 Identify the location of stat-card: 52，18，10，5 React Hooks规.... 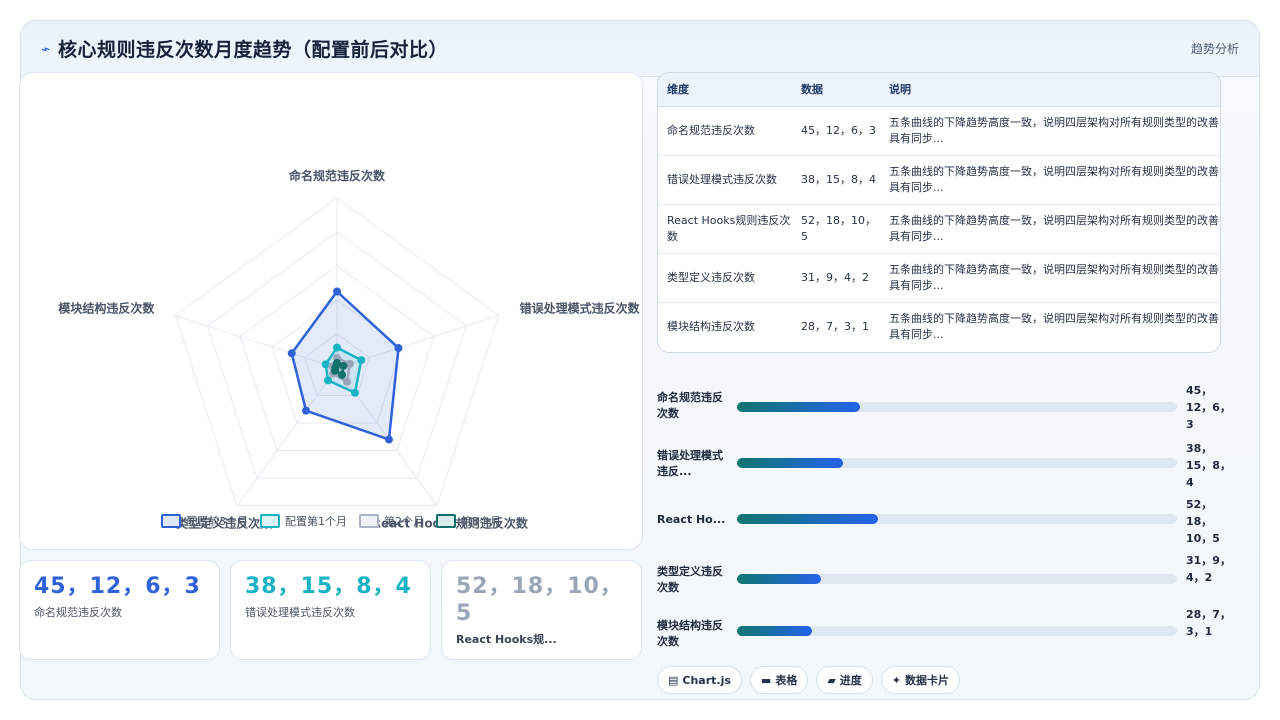
(541, 610).